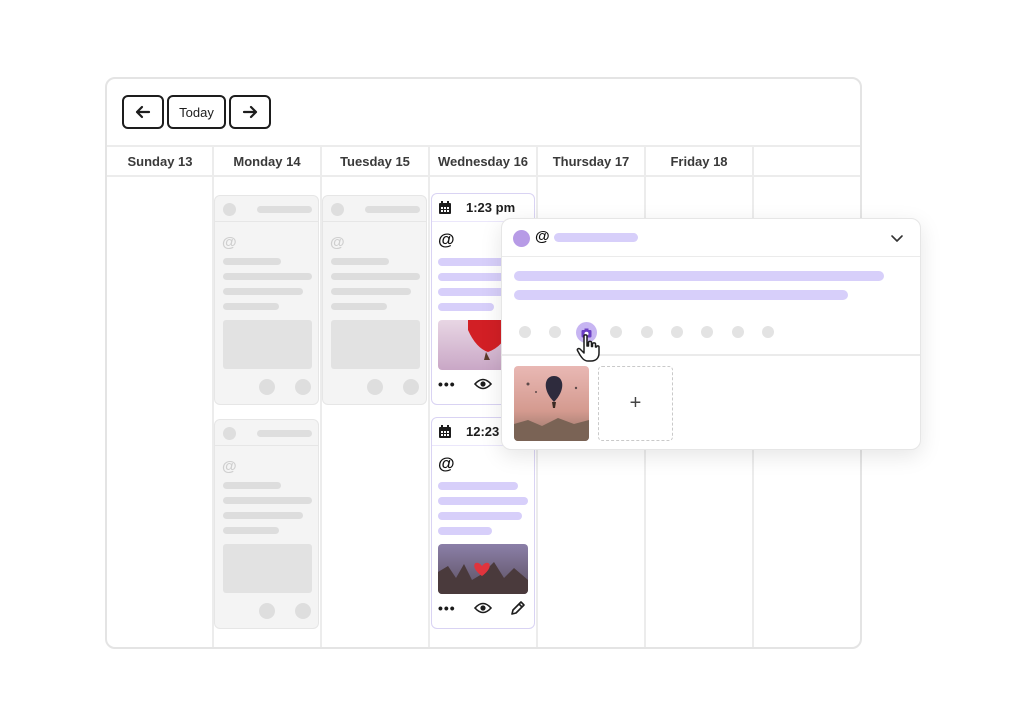 The height and width of the screenshot is (728, 1024). Describe the element at coordinates (551, 403) in the screenshot. I see `attached-balloon-photo` at that location.